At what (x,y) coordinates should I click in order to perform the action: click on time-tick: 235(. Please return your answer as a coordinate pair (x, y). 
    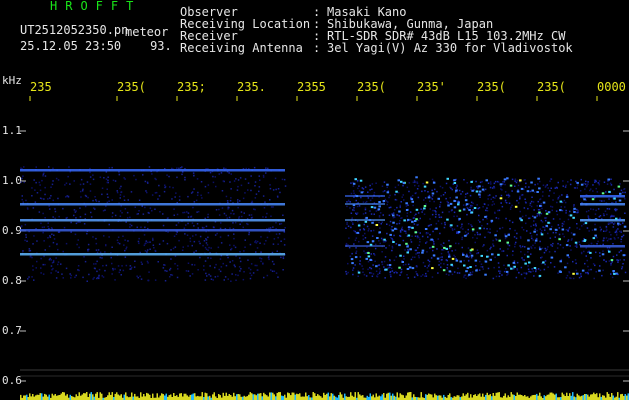
    Looking at the image, I should click on (551, 87).